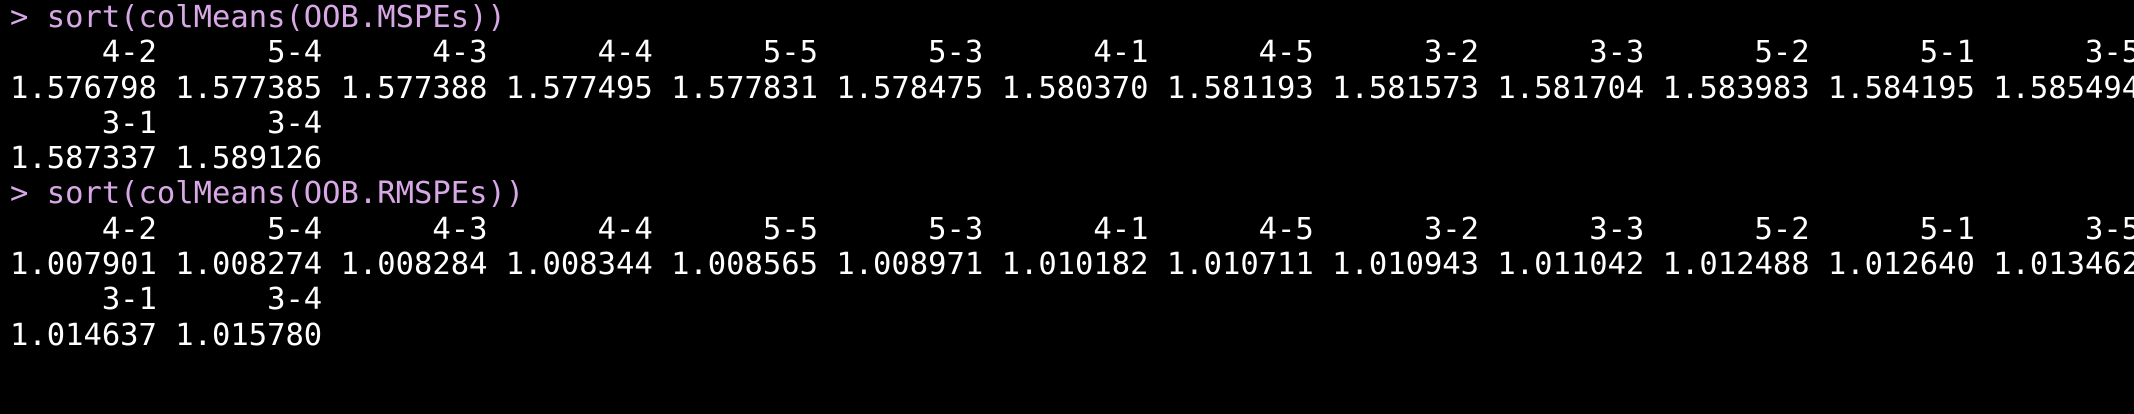 The height and width of the screenshot is (414, 2134). I want to click on output-value-cell: 1.007901, so click(83, 265).